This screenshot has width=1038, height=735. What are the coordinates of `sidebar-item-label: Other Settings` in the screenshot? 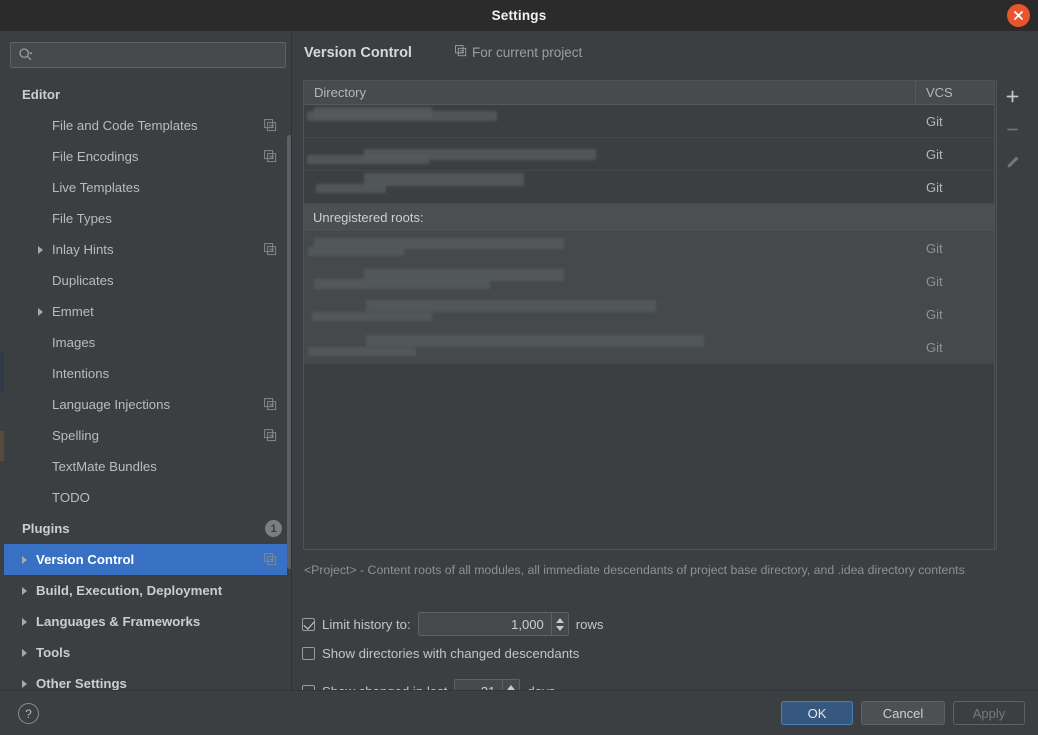 It's located at (81, 683).